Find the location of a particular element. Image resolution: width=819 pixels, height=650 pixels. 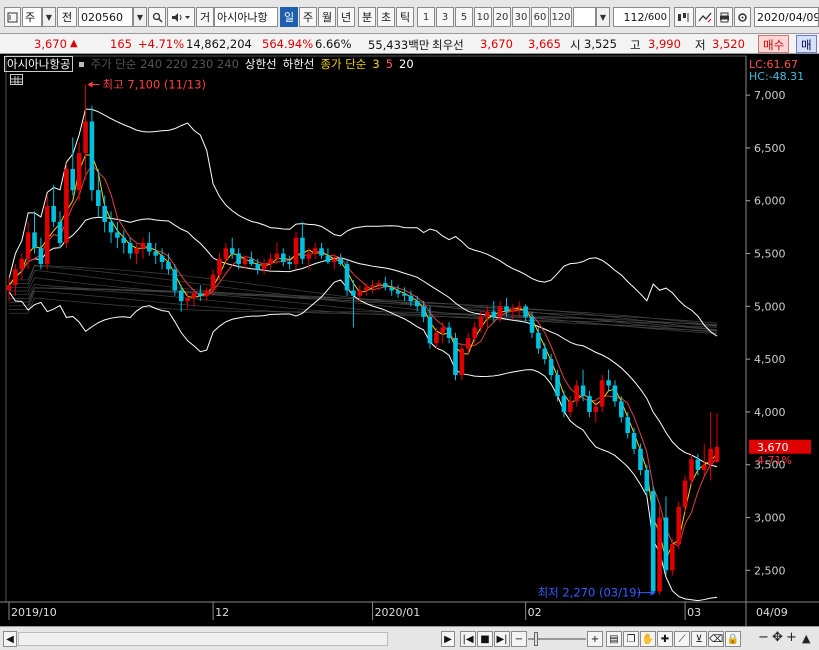

interval-1: 1 is located at coordinates (426, 17).